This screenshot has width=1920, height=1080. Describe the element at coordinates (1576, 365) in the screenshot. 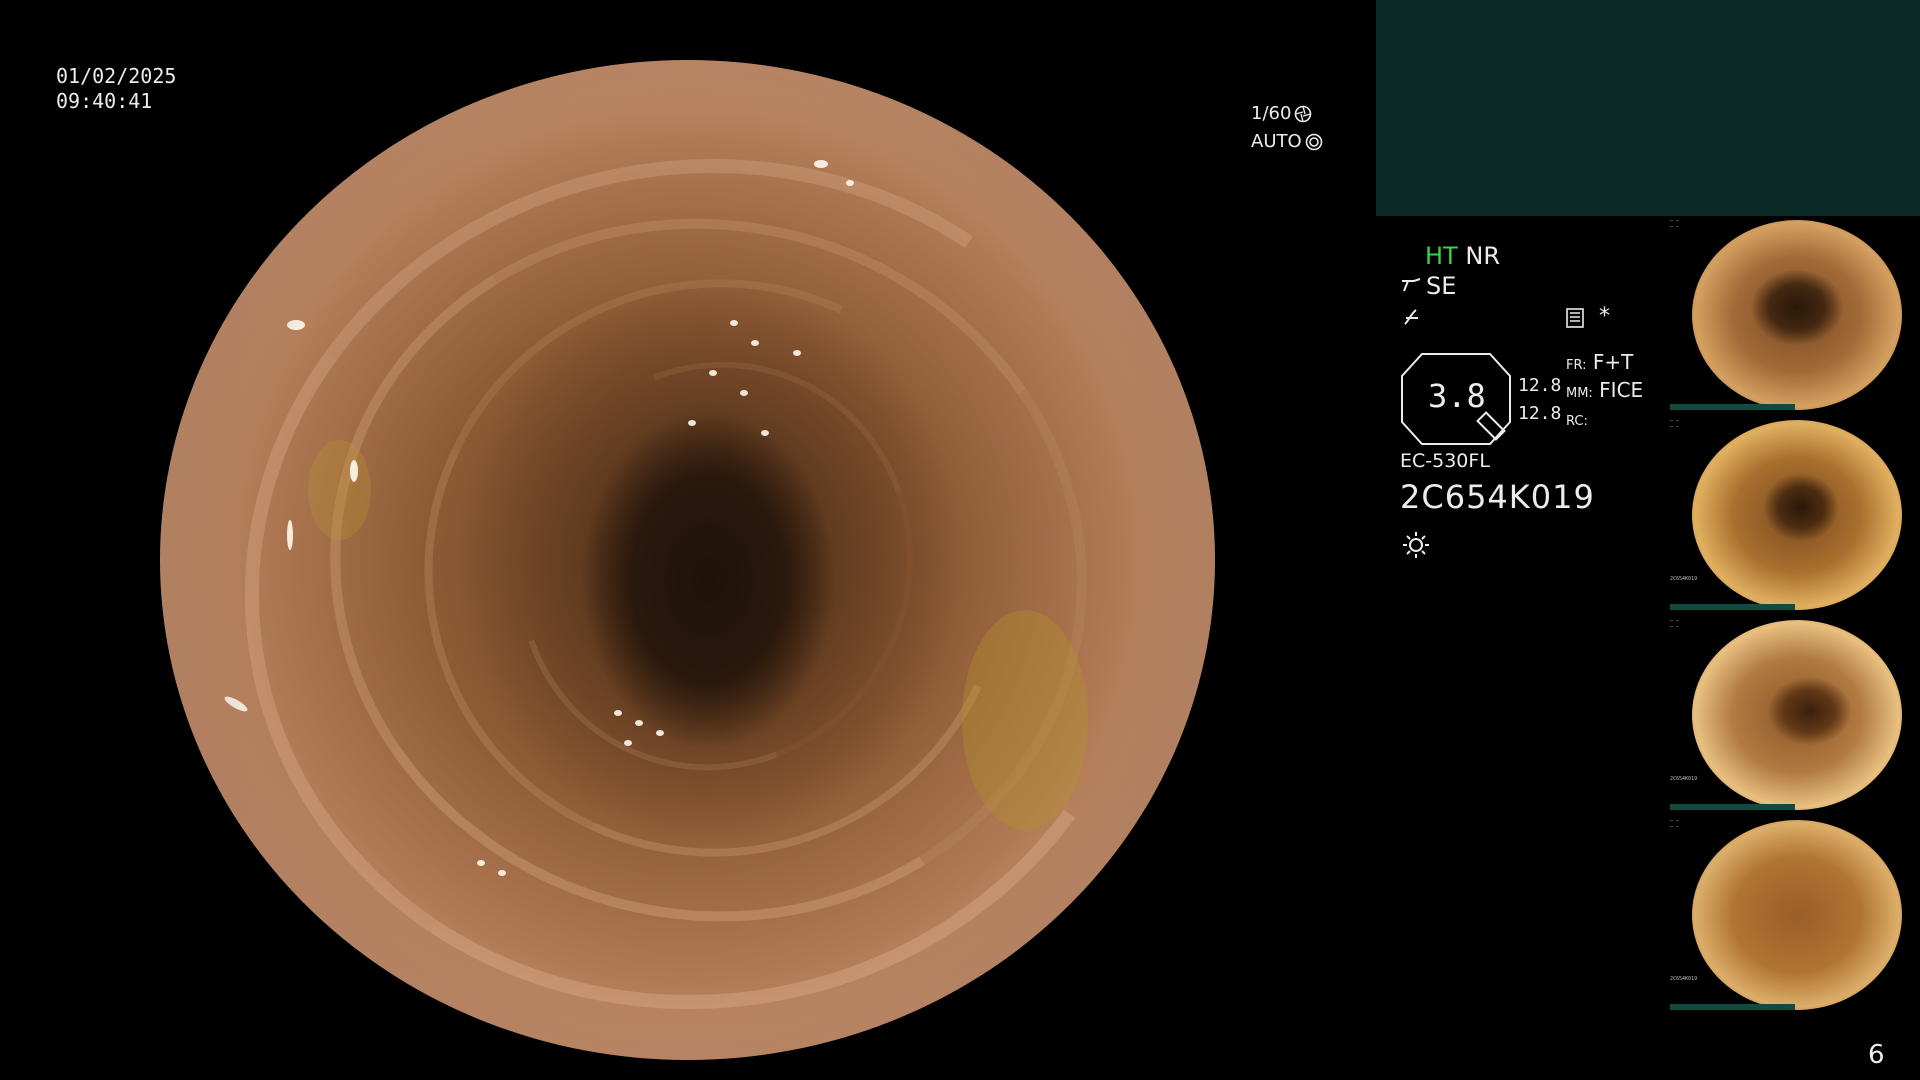

I see `fr-label: FR:` at that location.